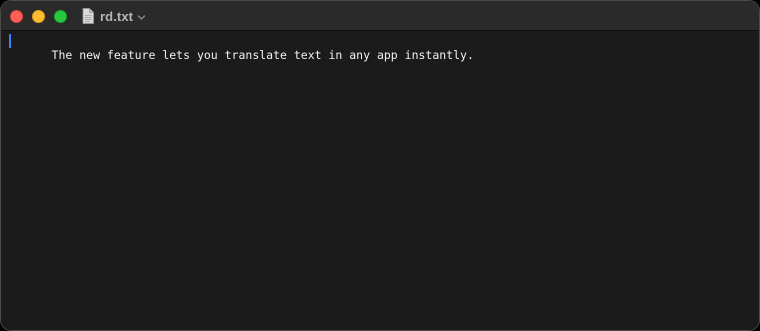 Image resolution: width=760 pixels, height=331 pixels. I want to click on document-icon, so click(88, 16).